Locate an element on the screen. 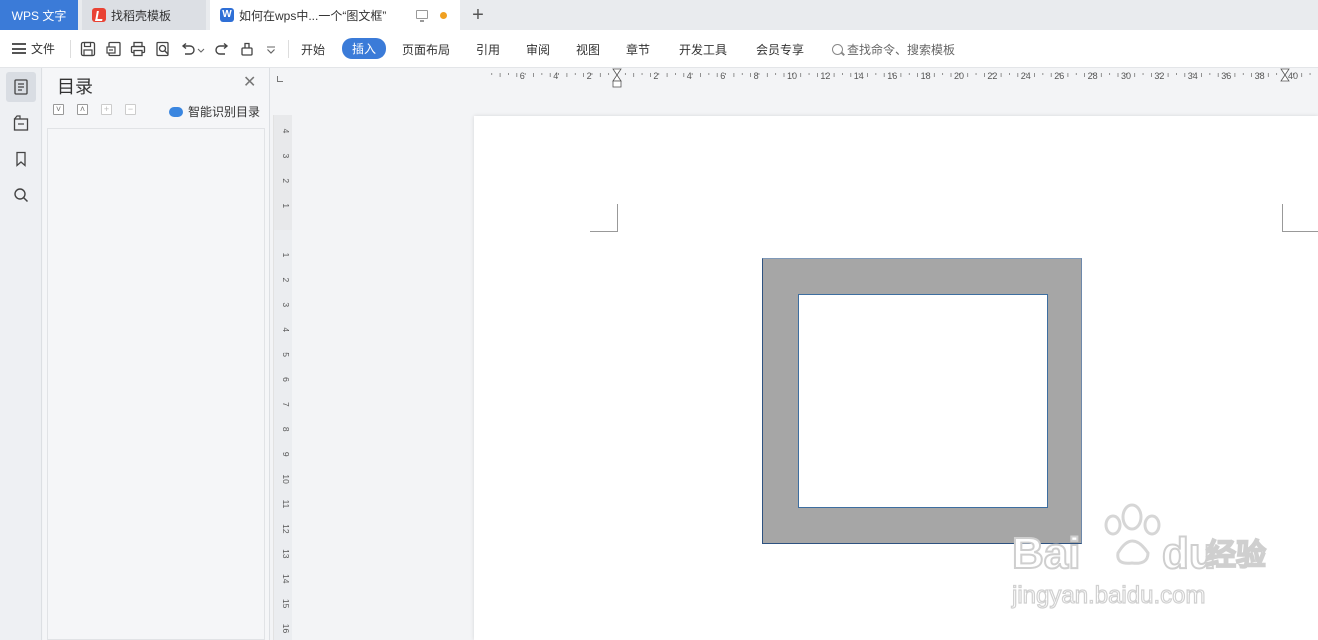 The image size is (1318, 640). bookmark-button is located at coordinates (21, 159).